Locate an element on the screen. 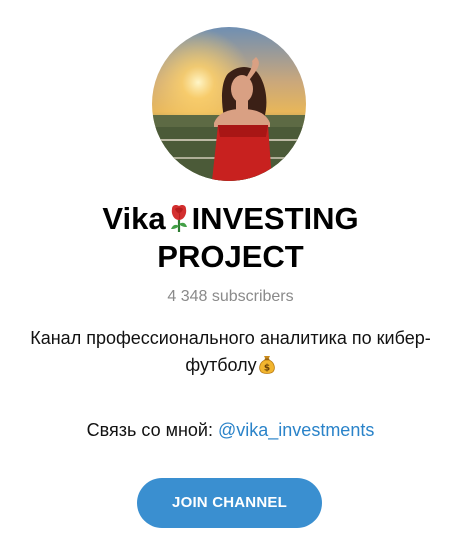 This screenshot has width=461, height=543. channel-avatar is located at coordinates (229, 104).